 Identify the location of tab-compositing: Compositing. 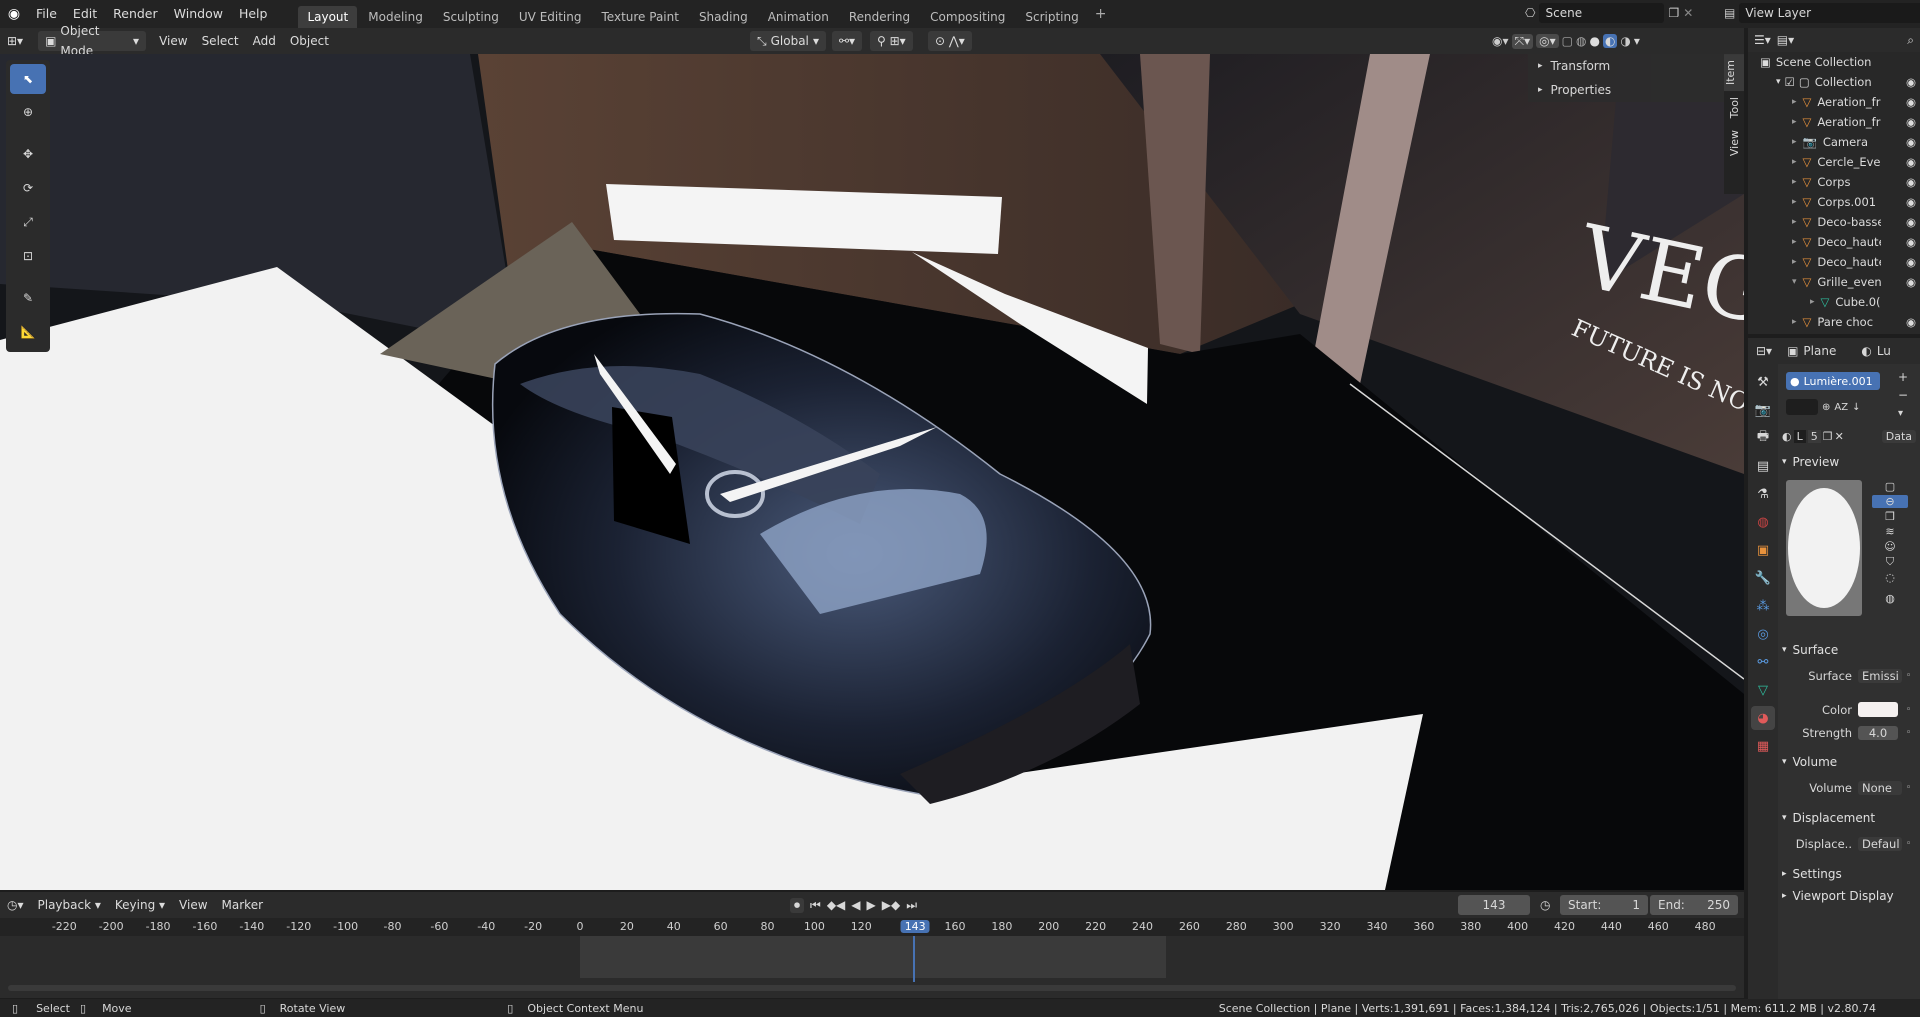
(967, 17).